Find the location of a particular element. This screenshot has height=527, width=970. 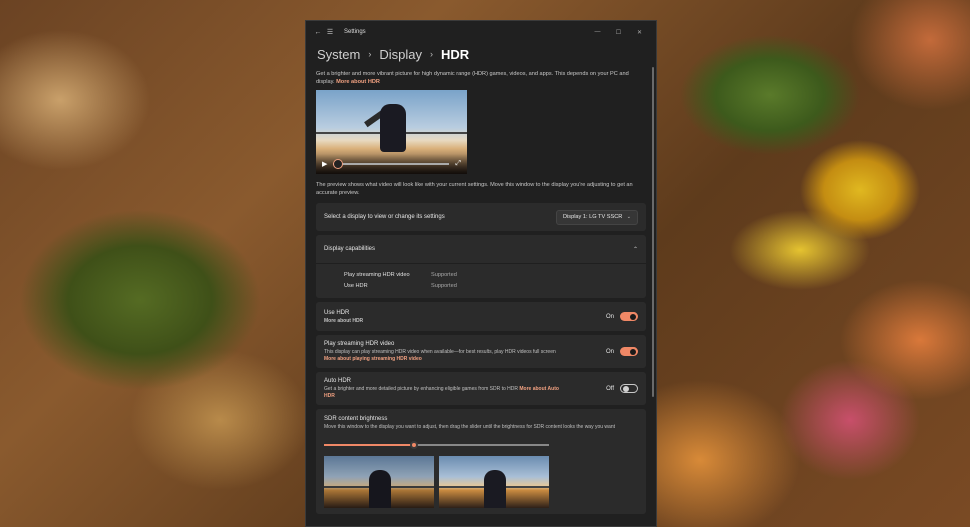

capability-name: Use HDR is located at coordinates (356, 286).